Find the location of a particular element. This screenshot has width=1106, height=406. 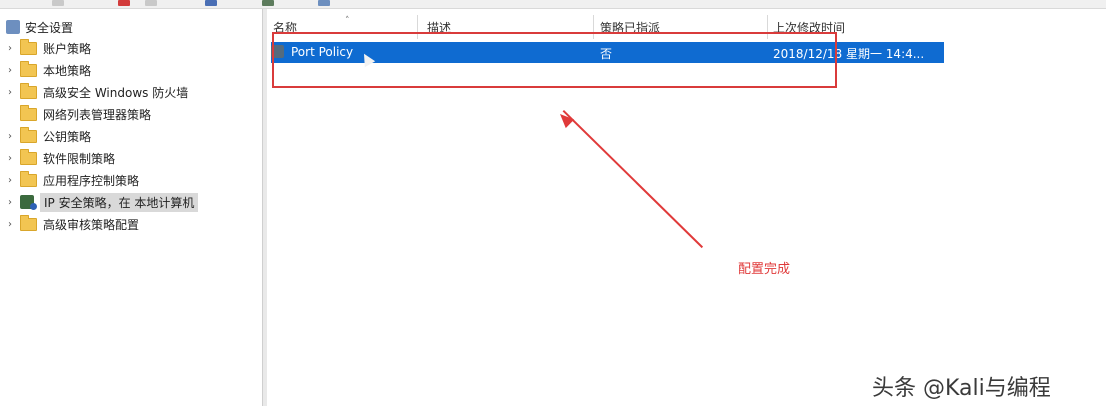

tree-item-advanced-audit: › 高级审核策略配置 is located at coordinates (71, 224).